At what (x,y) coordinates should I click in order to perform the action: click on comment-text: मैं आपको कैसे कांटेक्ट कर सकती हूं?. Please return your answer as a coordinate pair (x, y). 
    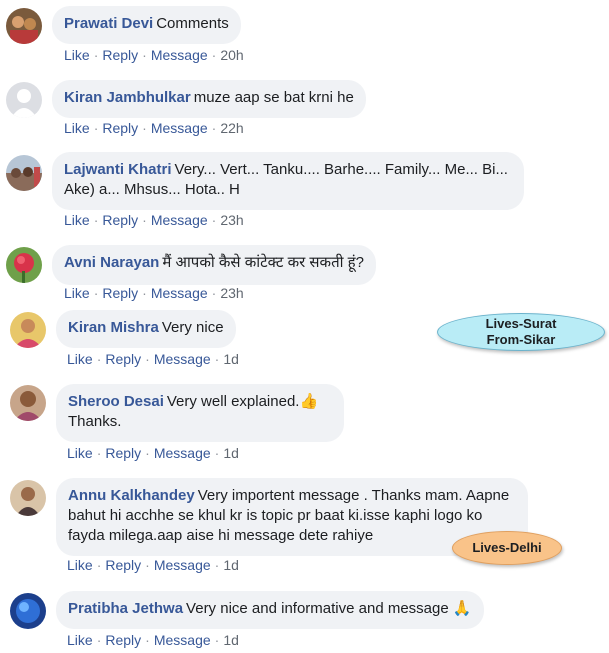
    Looking at the image, I should click on (263, 262).